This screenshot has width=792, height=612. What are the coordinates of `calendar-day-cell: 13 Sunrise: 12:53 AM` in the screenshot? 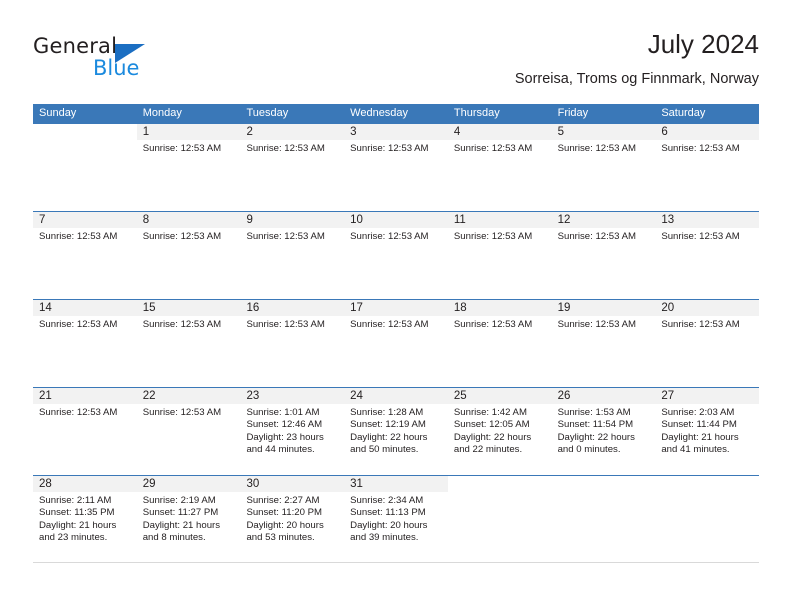 It's located at (707, 255).